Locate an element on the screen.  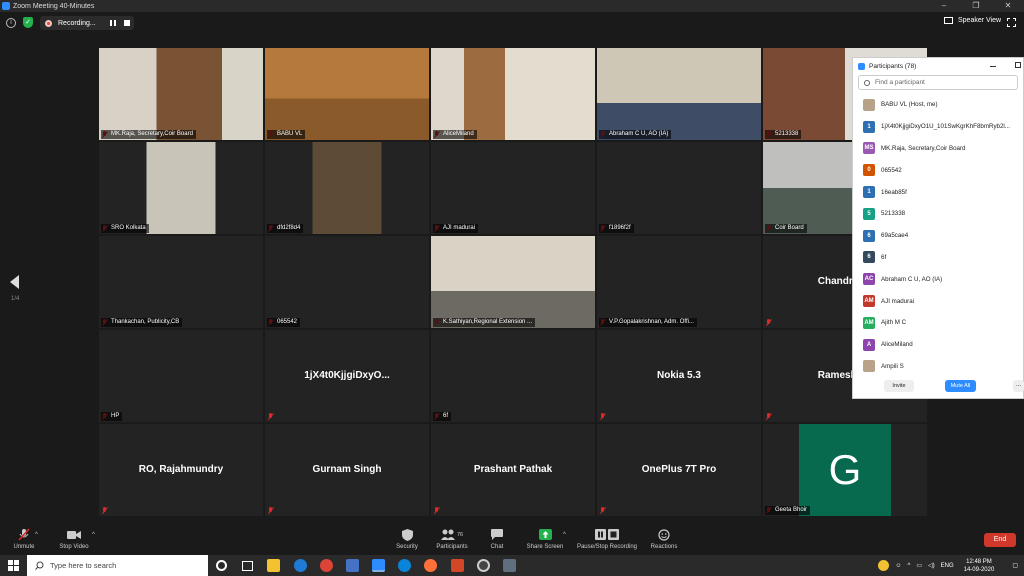
task-view-icon is located at coordinates (247, 566).